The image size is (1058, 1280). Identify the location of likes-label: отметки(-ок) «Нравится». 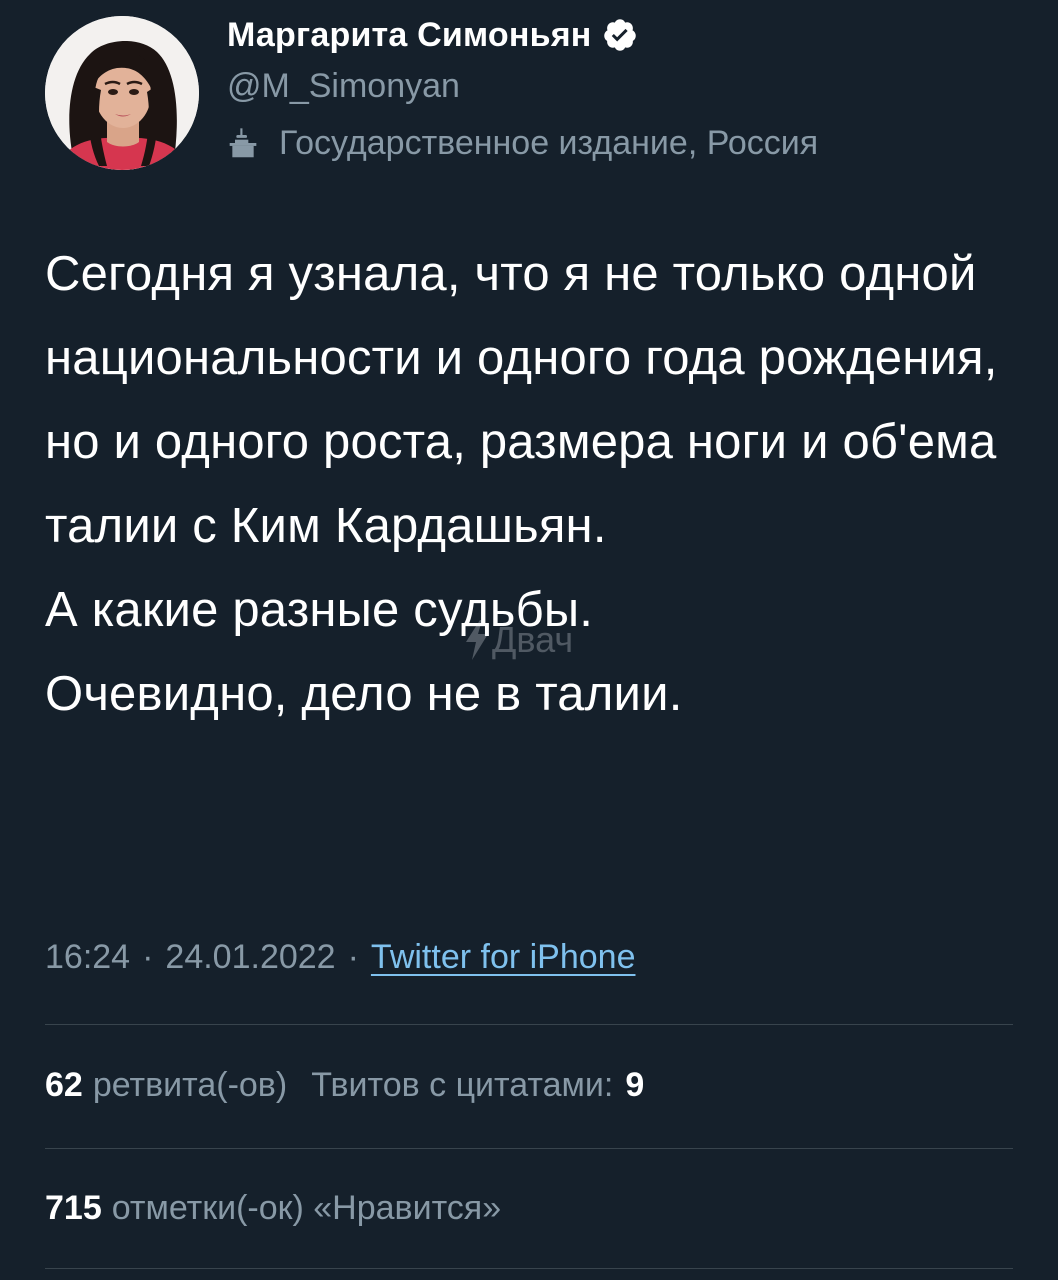
(306, 1208).